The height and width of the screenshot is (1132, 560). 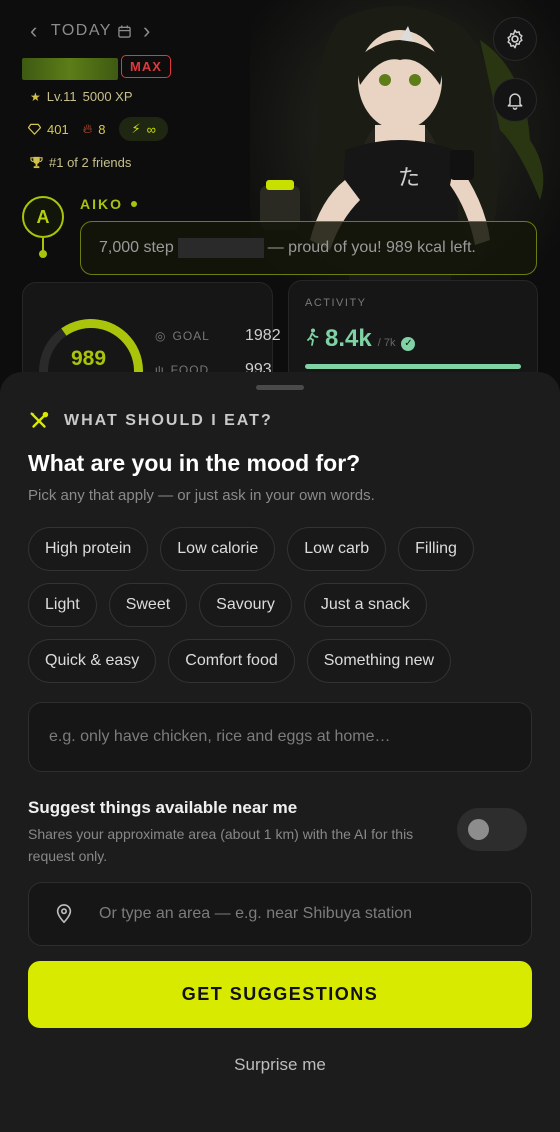 I want to click on companion-message: 7,000 step — proud of you! 989 kcal left., so click(x=308, y=248).